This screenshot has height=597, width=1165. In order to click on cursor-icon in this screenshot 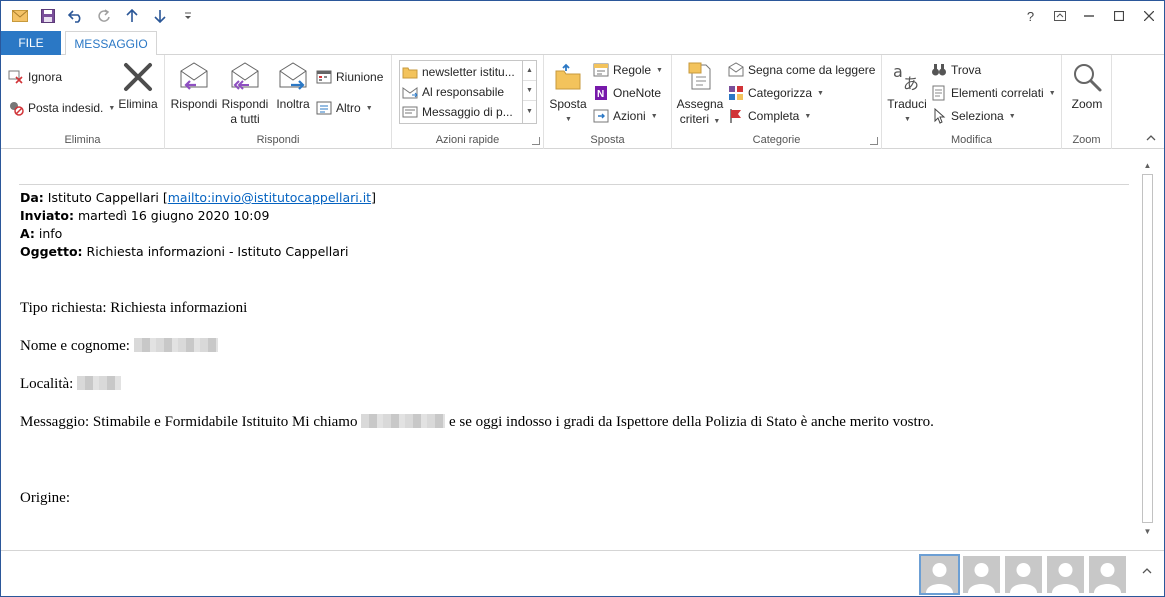, I will do `click(939, 116)`.